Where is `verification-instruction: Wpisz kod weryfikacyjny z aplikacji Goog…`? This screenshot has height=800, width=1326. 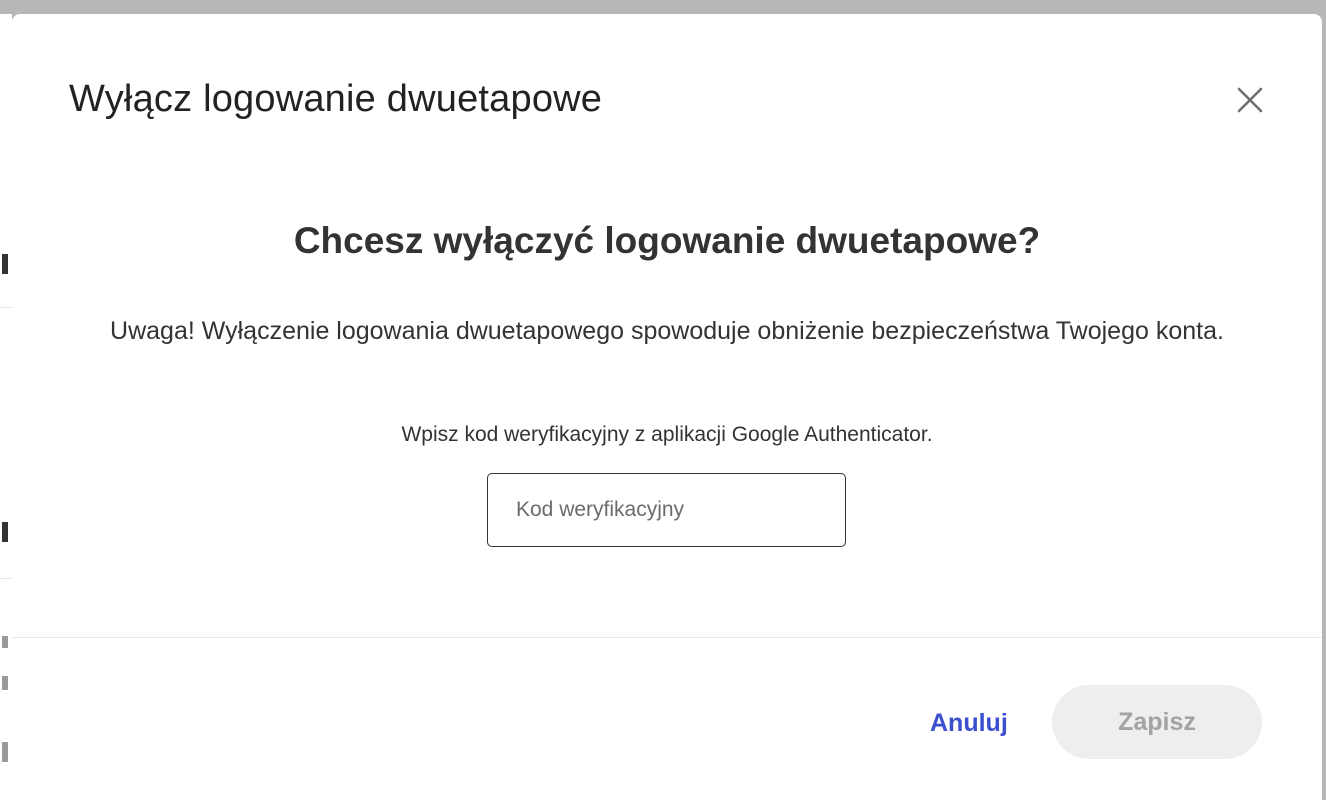
verification-instruction: Wpisz kod weryfikacyjny z aplikacji Goog… is located at coordinates (667, 434).